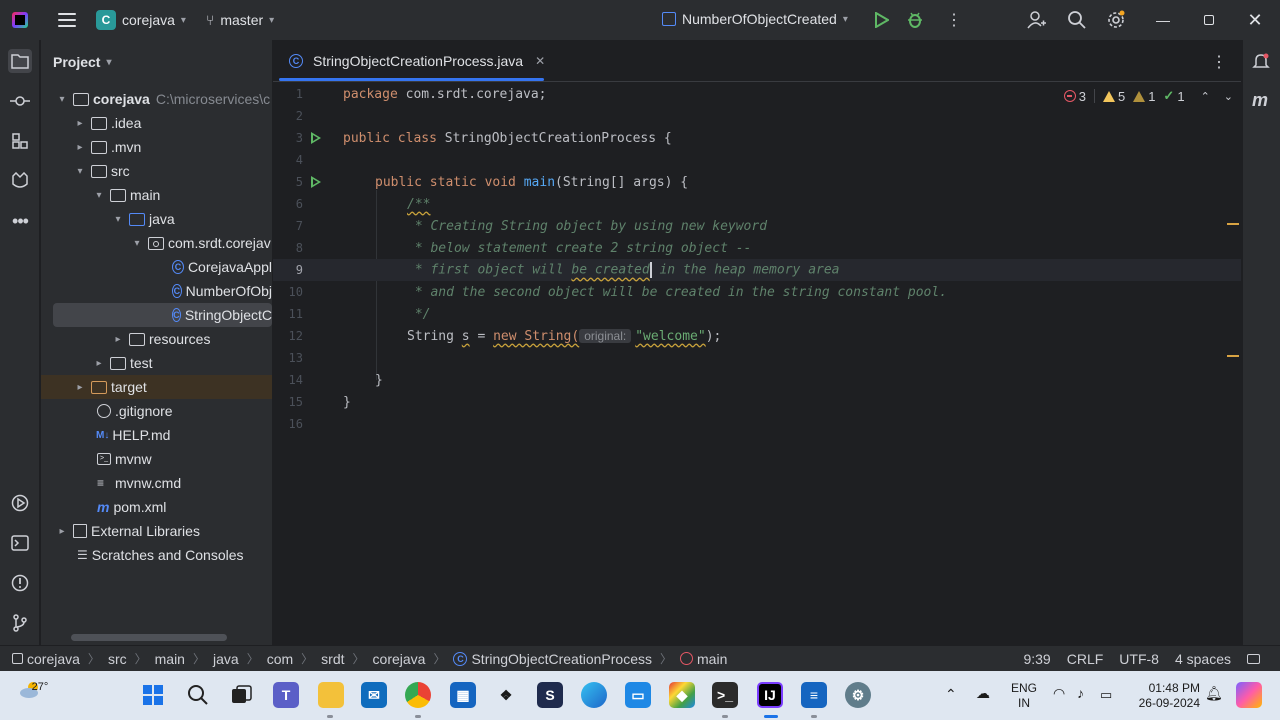 The image size is (1280, 720). Describe the element at coordinates (153, 695) in the screenshot. I see `windows-start-icon` at that location.